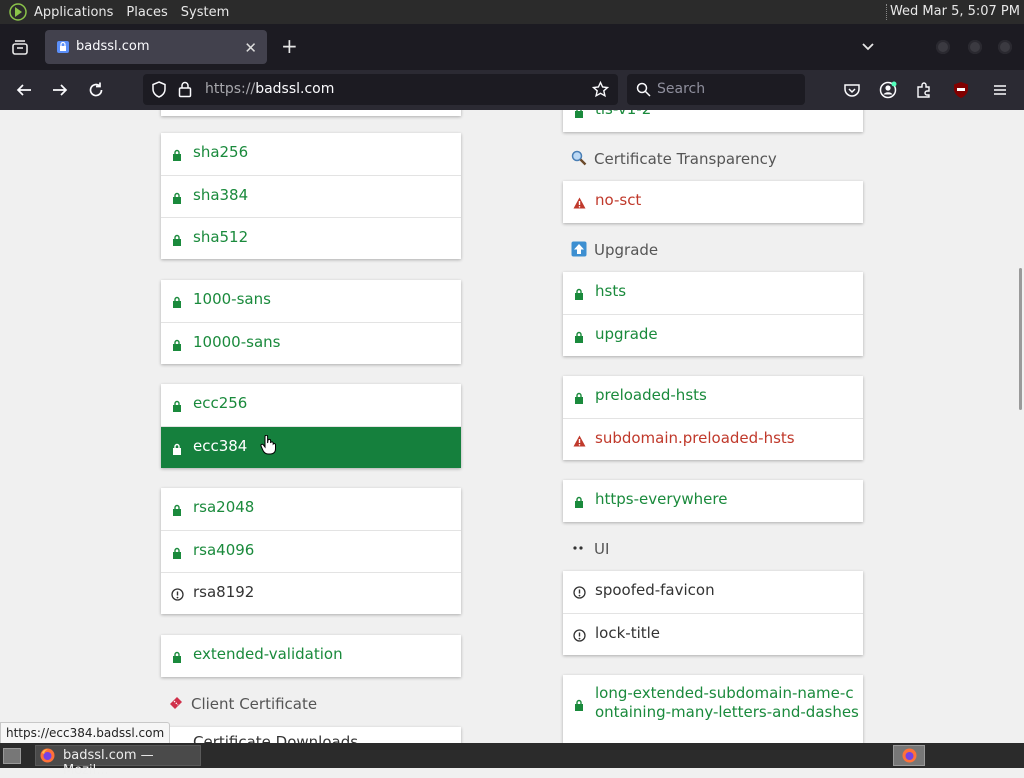 Image resolution: width=1024 pixels, height=778 pixels. Describe the element at coordinates (311, 154) in the screenshot. I see `link-sha256: sha256` at that location.